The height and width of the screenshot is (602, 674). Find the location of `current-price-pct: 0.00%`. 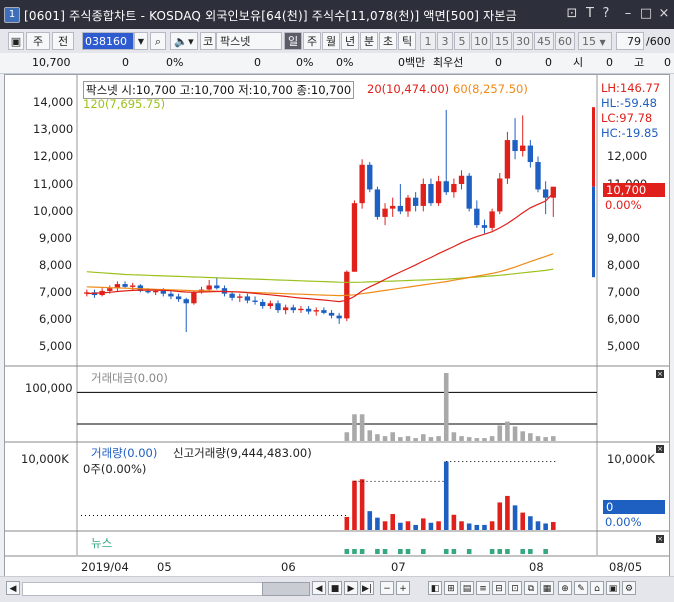

current-price-pct: 0.00% is located at coordinates (623, 205).